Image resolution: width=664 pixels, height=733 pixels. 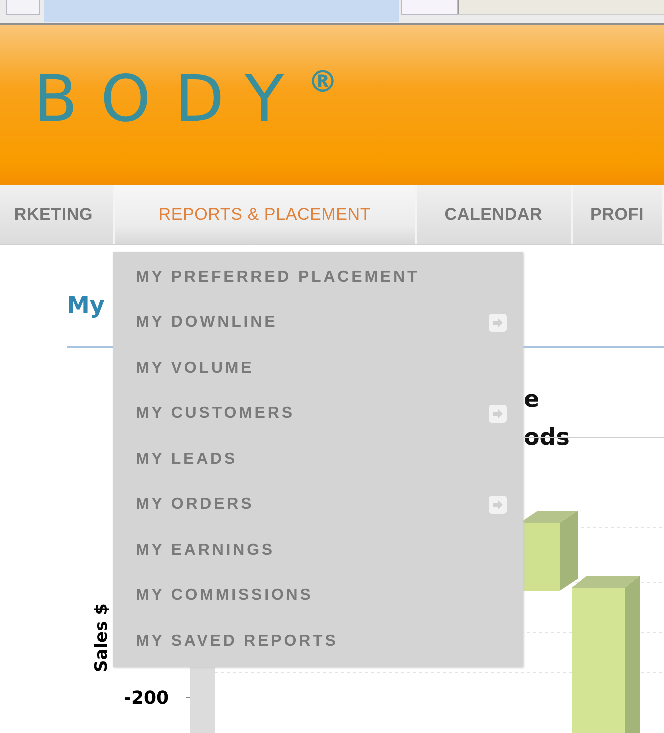 What do you see at coordinates (618, 214) in the screenshot?
I see `nav-tab: PROFI` at bounding box center [618, 214].